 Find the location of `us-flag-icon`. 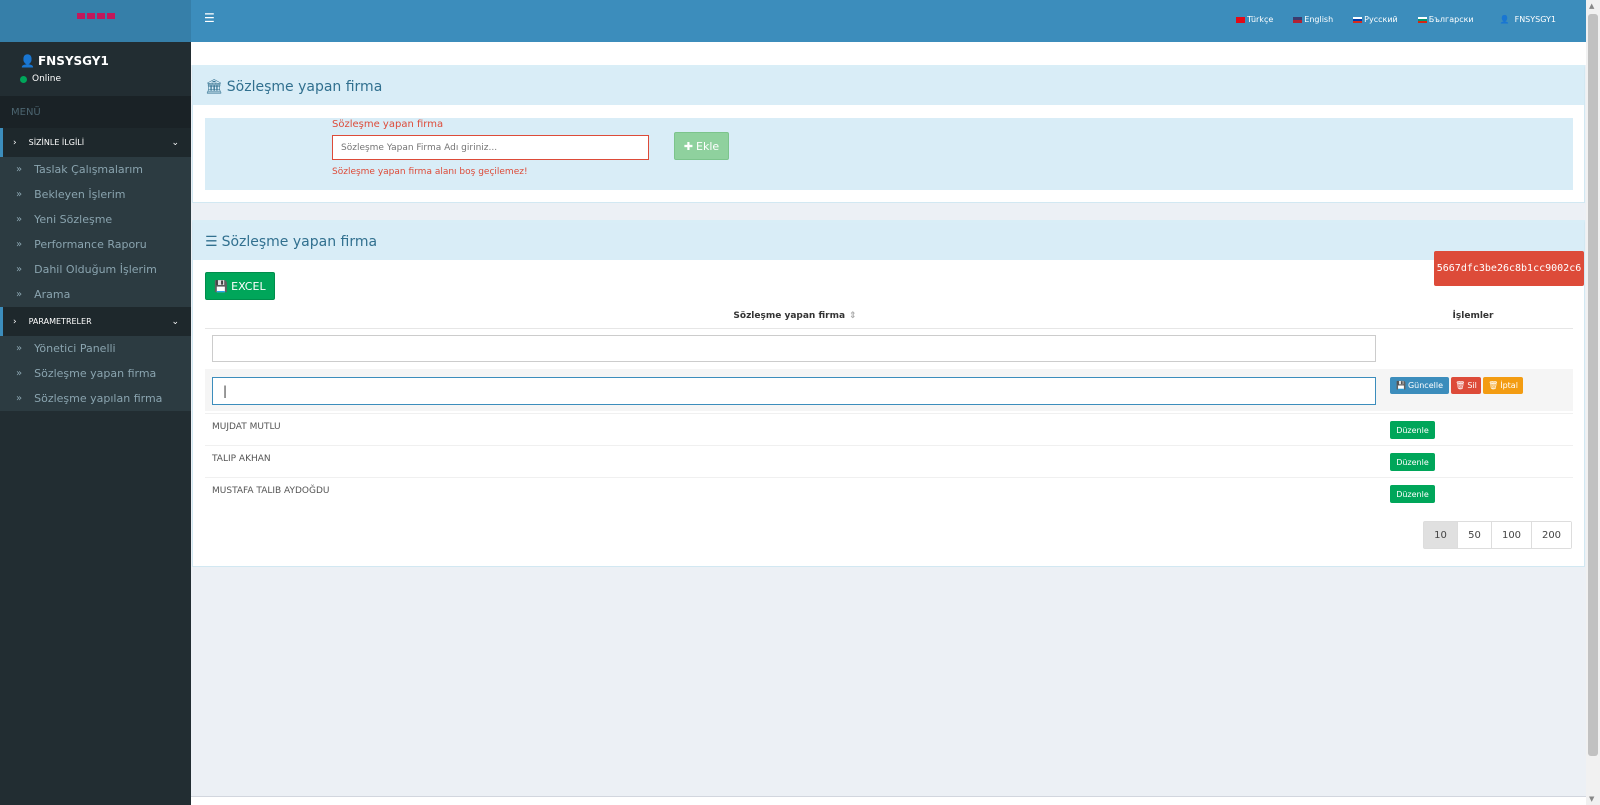

us-flag-icon is located at coordinates (1298, 19).